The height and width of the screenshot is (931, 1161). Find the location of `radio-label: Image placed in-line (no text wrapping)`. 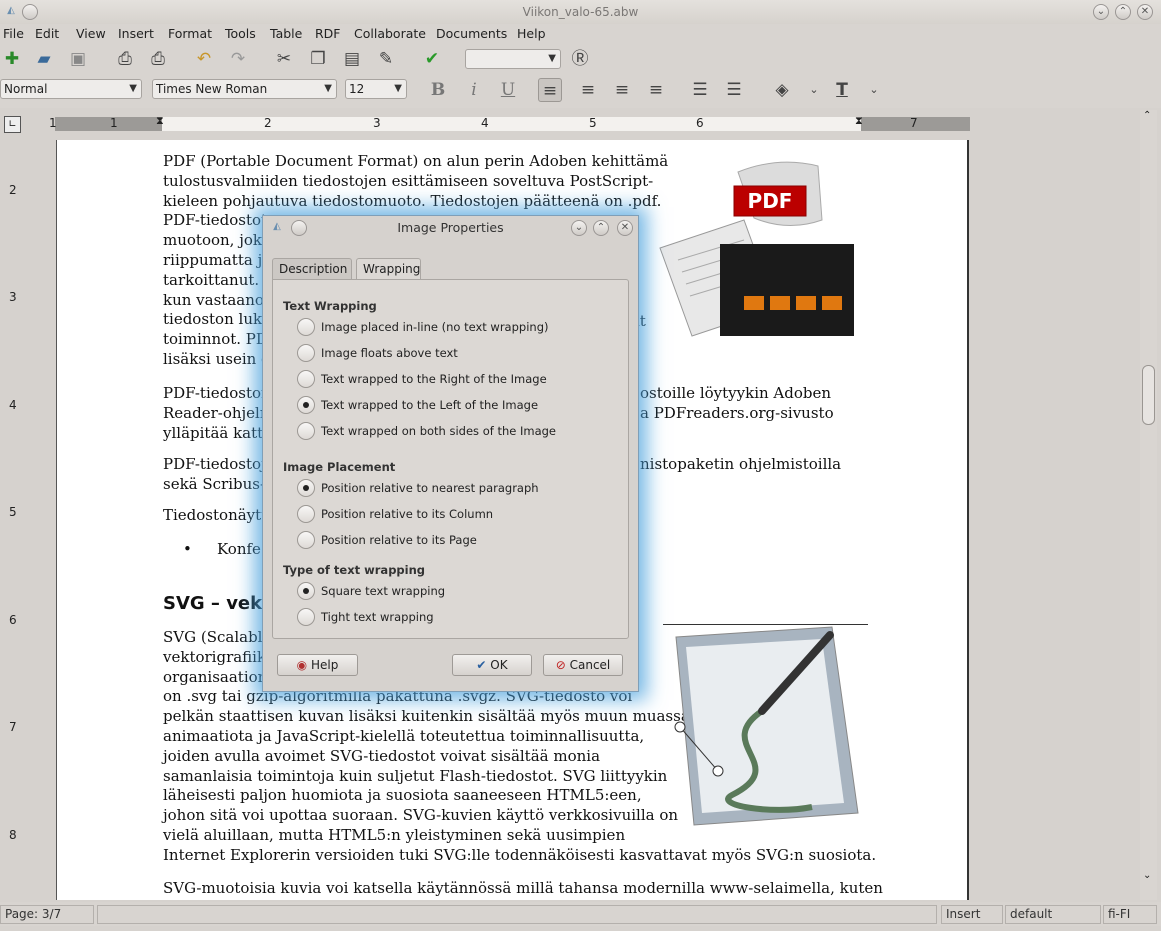

radio-label: Image placed in-line (no text wrapping) is located at coordinates (435, 327).